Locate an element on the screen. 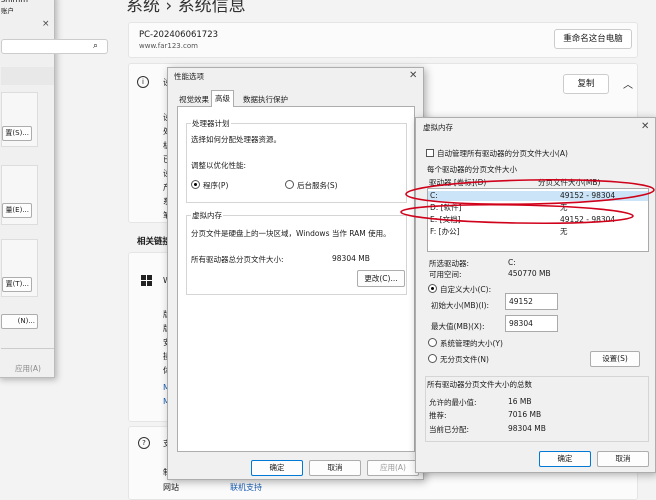 The width and height of the screenshot is (656, 500). dialog-fragment-subtitle: 账户 is located at coordinates (7, 11).